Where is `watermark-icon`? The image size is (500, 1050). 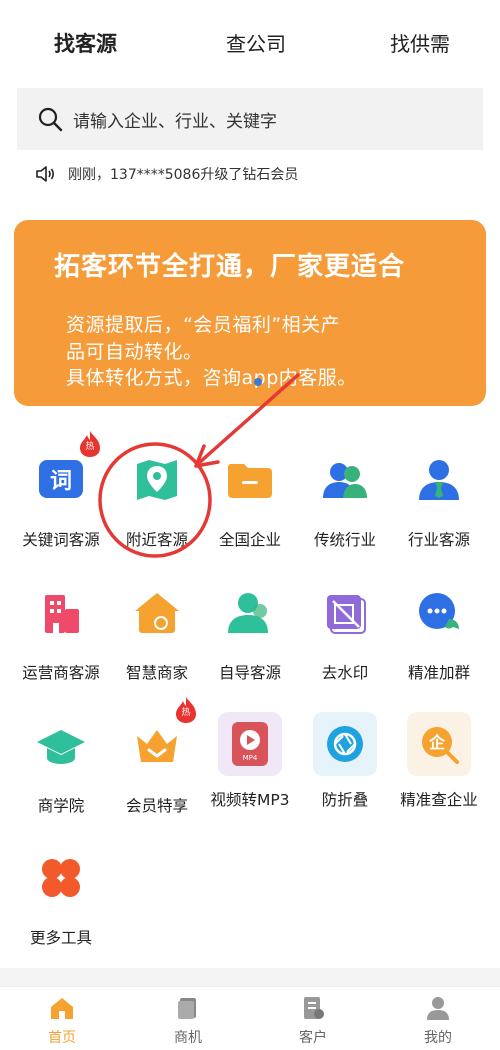 watermark-icon is located at coordinates (346, 614).